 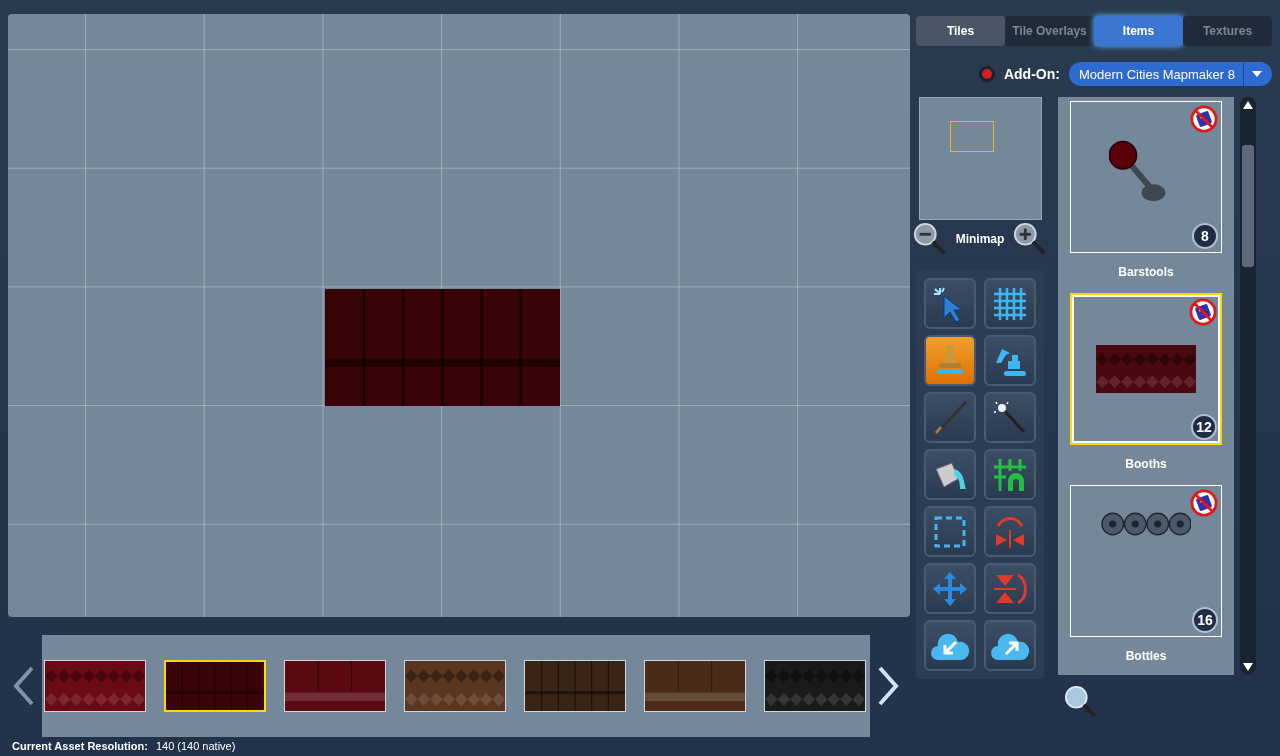 What do you see at coordinates (1248, 667) in the screenshot?
I see `scroll-down-icon` at bounding box center [1248, 667].